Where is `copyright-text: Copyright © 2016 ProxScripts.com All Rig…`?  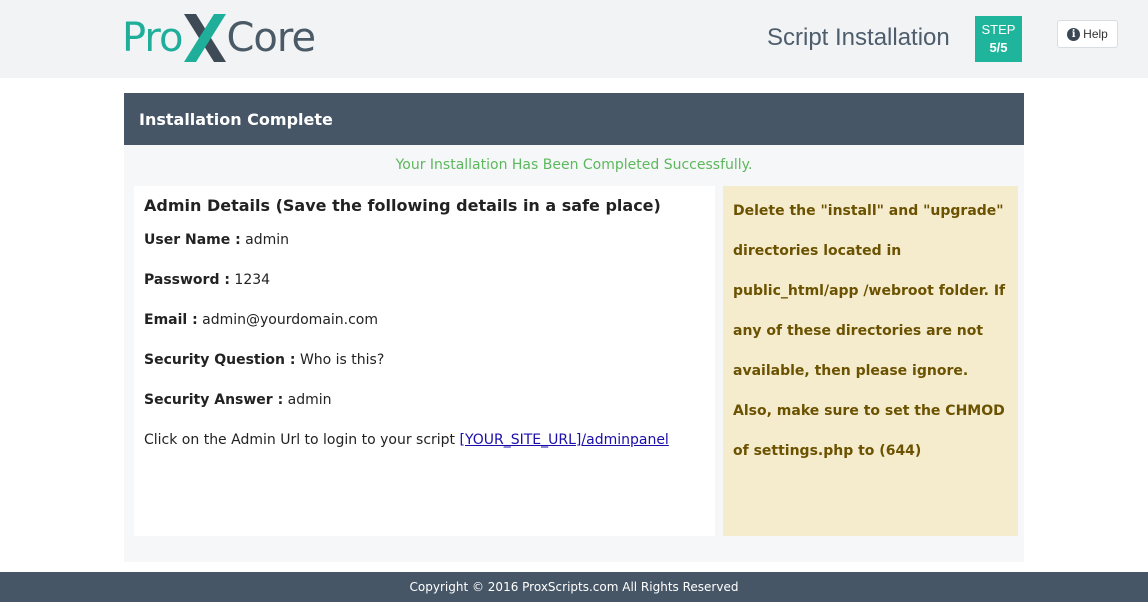
copyright-text: Copyright © 2016 ProxScripts.com All Rig… is located at coordinates (574, 587).